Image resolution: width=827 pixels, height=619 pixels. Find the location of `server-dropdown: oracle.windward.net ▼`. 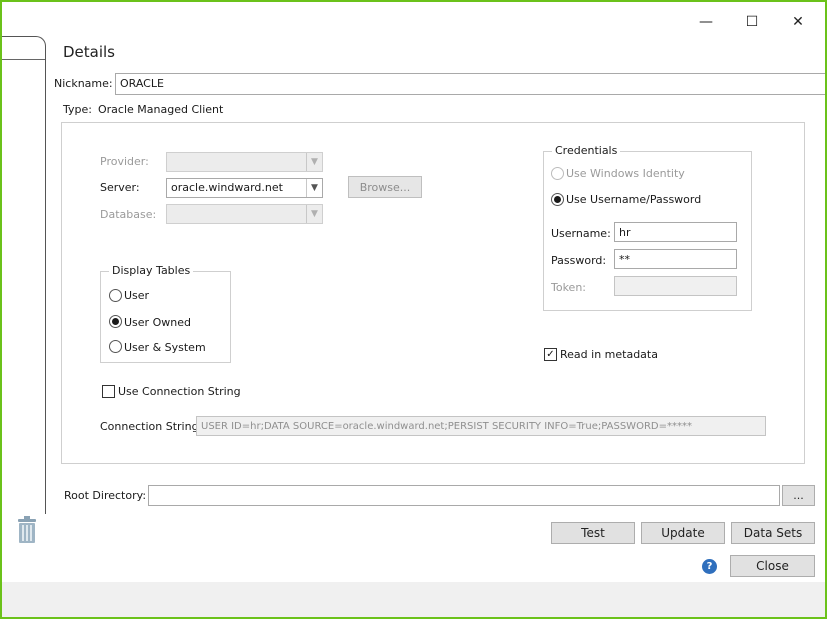

server-dropdown: oracle.windward.net ▼ is located at coordinates (244, 188).